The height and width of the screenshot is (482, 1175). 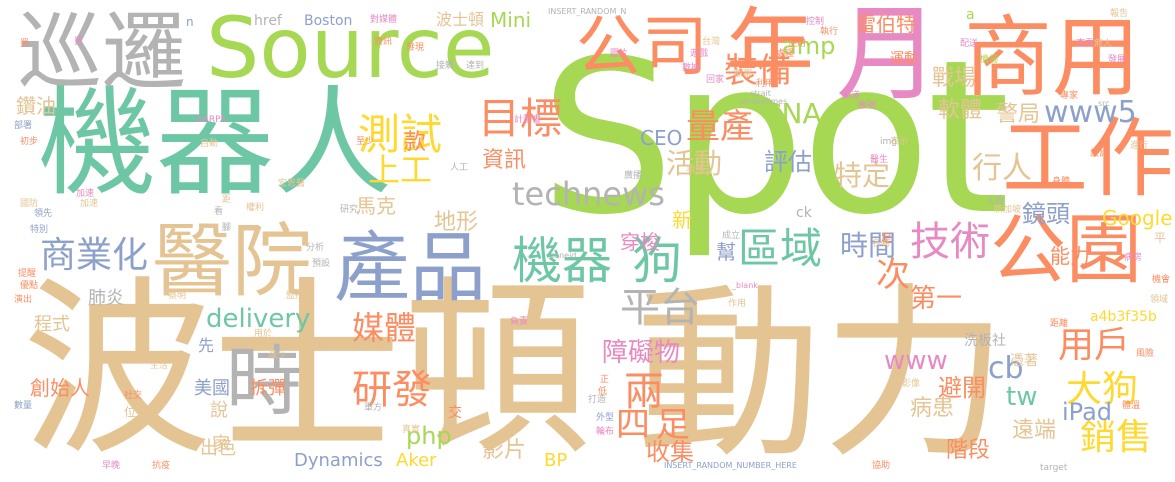 What do you see at coordinates (23, 406) in the screenshot?
I see `word-shuliang: 數量` at bounding box center [23, 406].